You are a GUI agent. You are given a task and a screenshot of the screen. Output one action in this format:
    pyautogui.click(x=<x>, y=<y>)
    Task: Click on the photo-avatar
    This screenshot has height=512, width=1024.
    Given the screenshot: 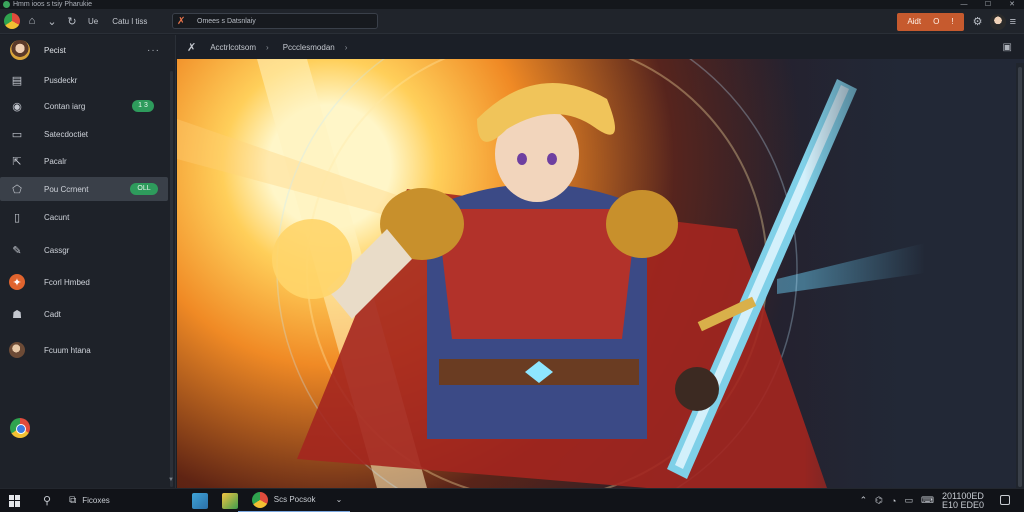 What is the action you would take?
    pyautogui.click(x=17, y=350)
    